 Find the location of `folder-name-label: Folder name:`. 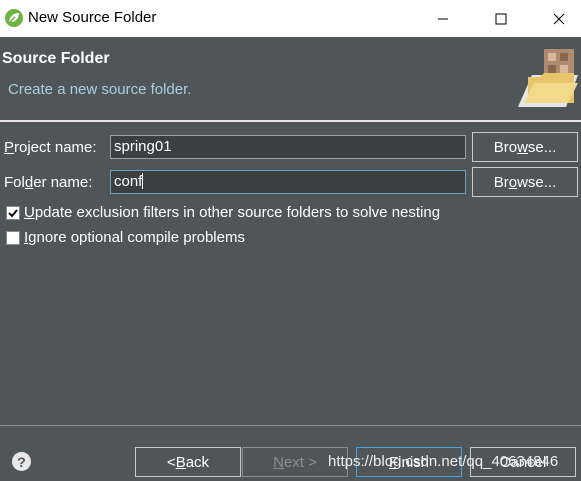

folder-name-label: Folder name: is located at coordinates (48, 182).